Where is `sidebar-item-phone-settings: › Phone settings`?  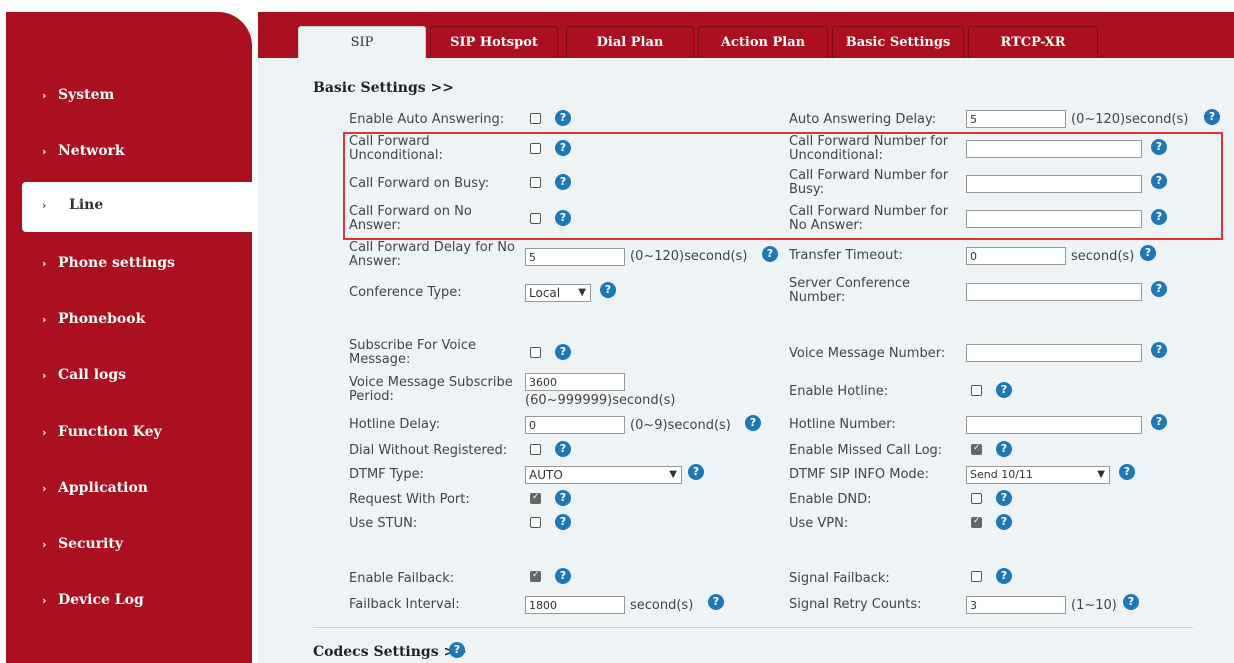 sidebar-item-phone-settings: › Phone settings is located at coordinates (129, 265).